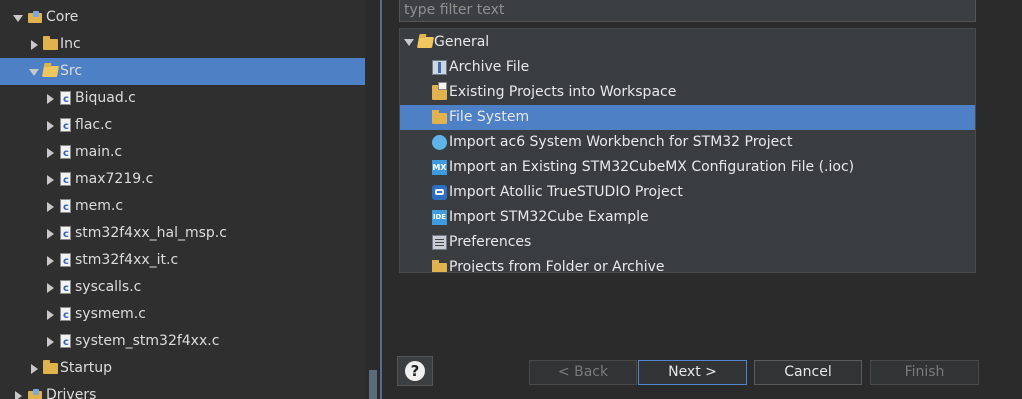 The width and height of the screenshot is (1022, 399). What do you see at coordinates (566, 192) in the screenshot?
I see `wizard-item-label: Import Atollic TrueSTUDIO Project` at bounding box center [566, 192].